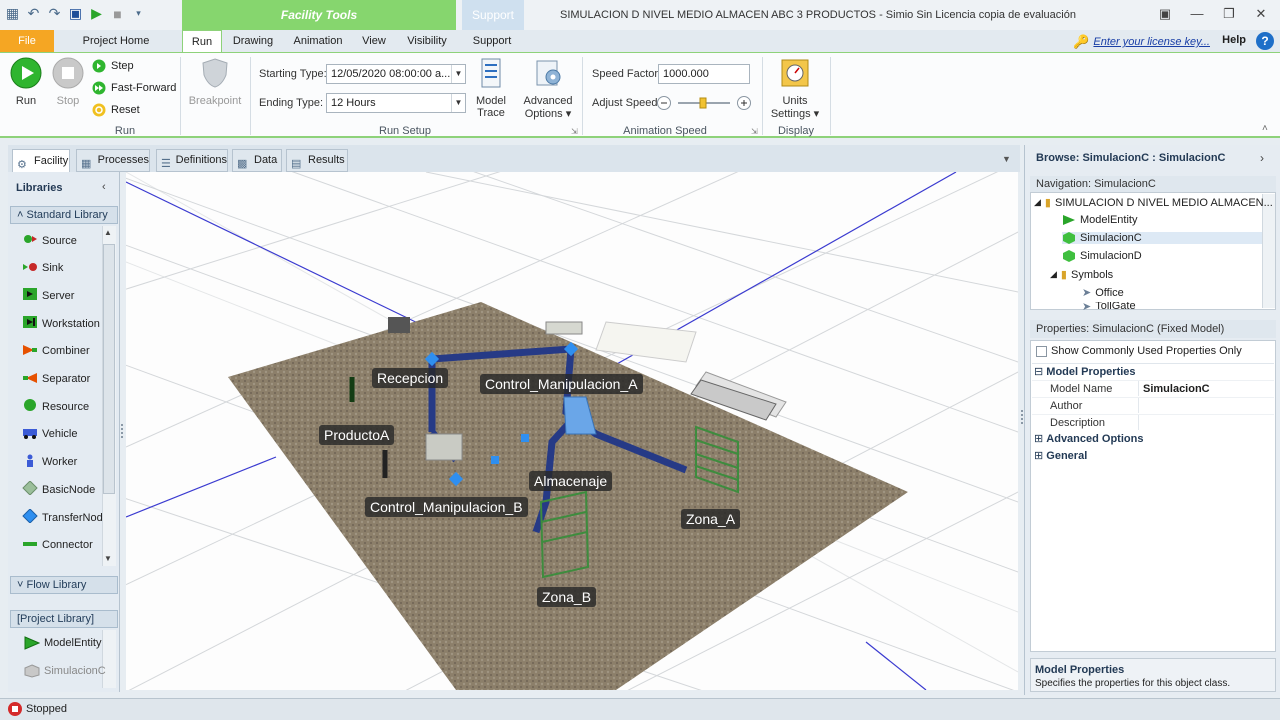 This screenshot has width=1280, height=720. I want to click on library-item-basicnode: BasicNode, so click(58, 489).